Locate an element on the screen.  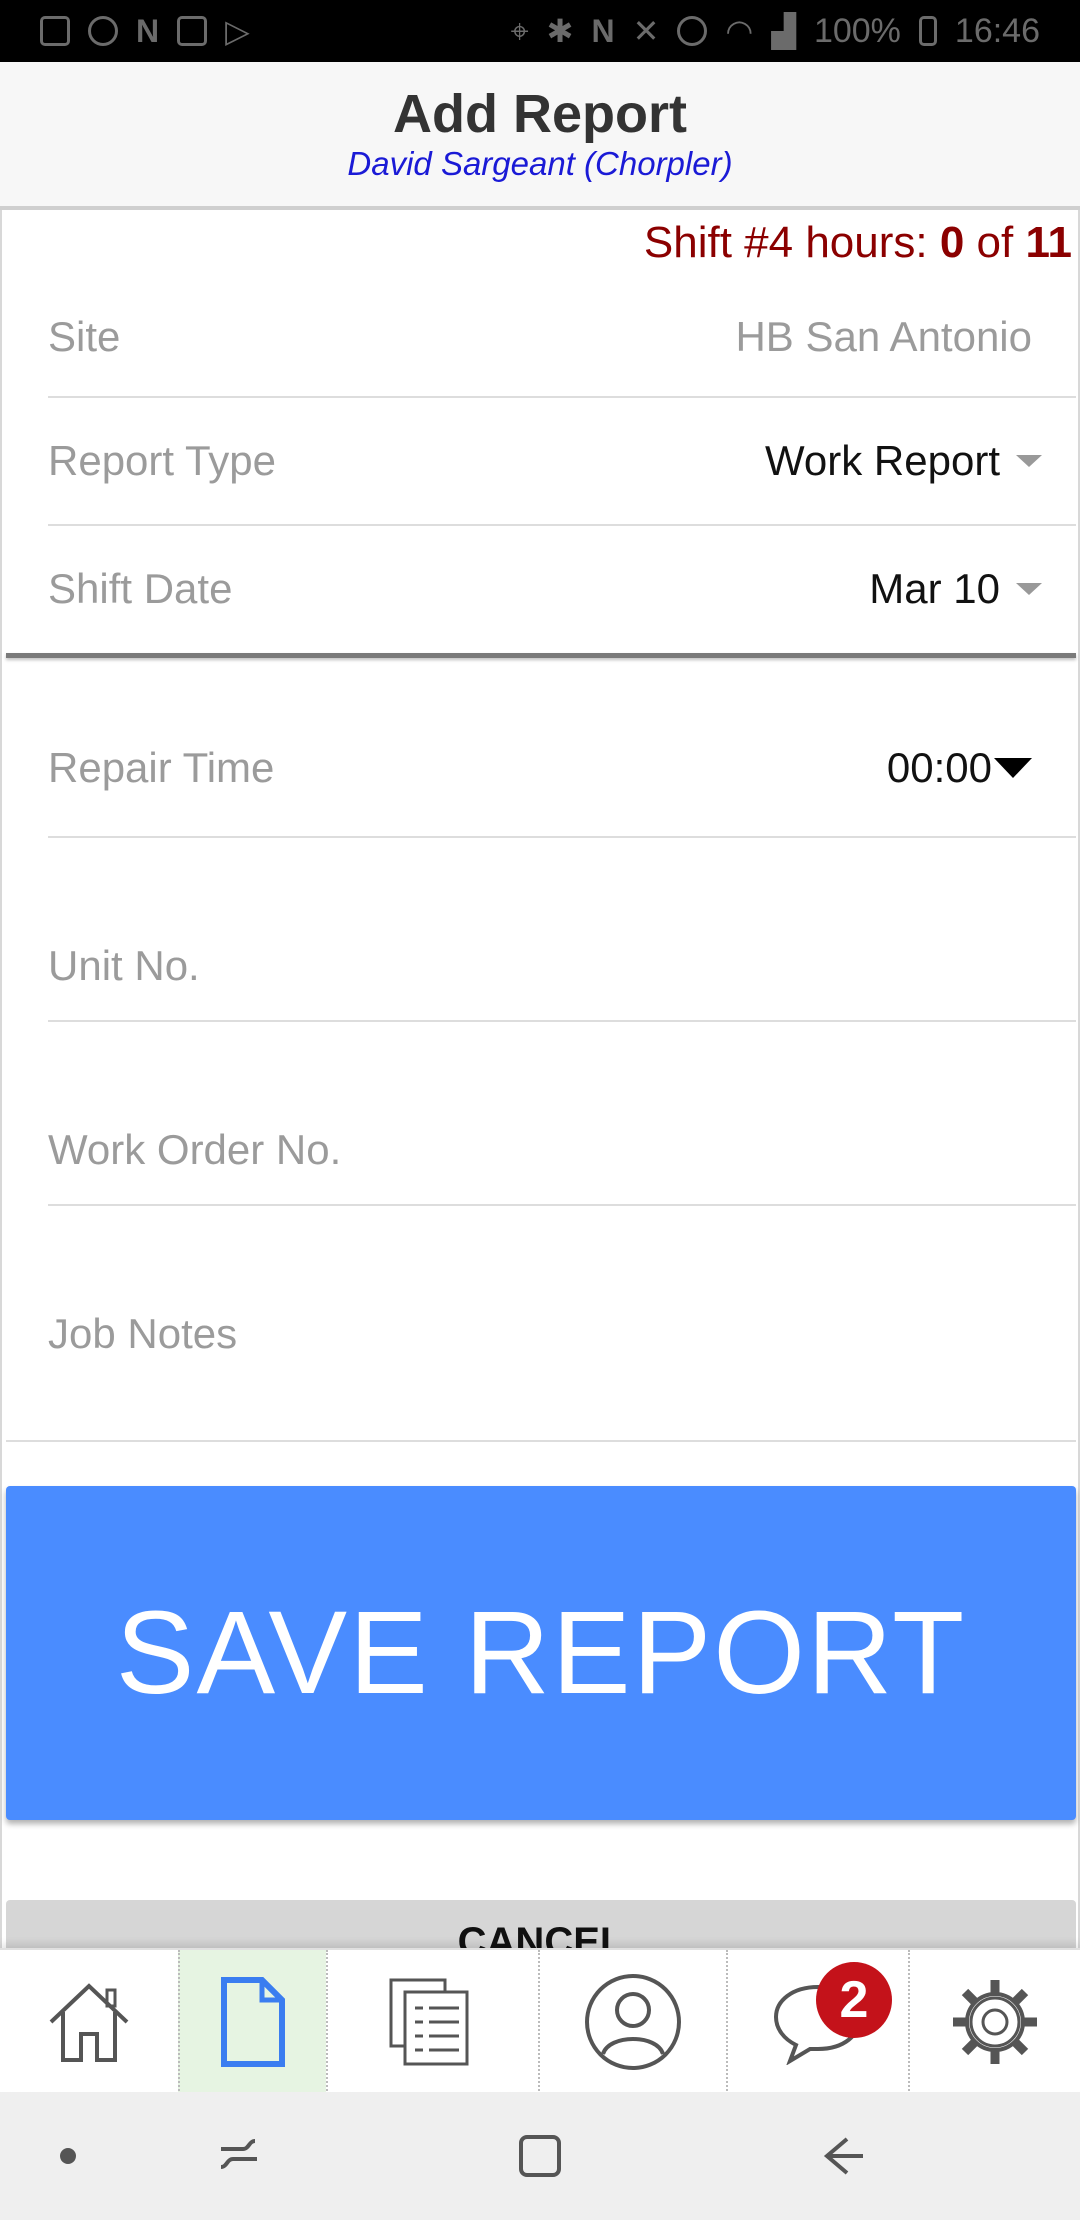
work-order-no-input is located at coordinates (562, 1150).